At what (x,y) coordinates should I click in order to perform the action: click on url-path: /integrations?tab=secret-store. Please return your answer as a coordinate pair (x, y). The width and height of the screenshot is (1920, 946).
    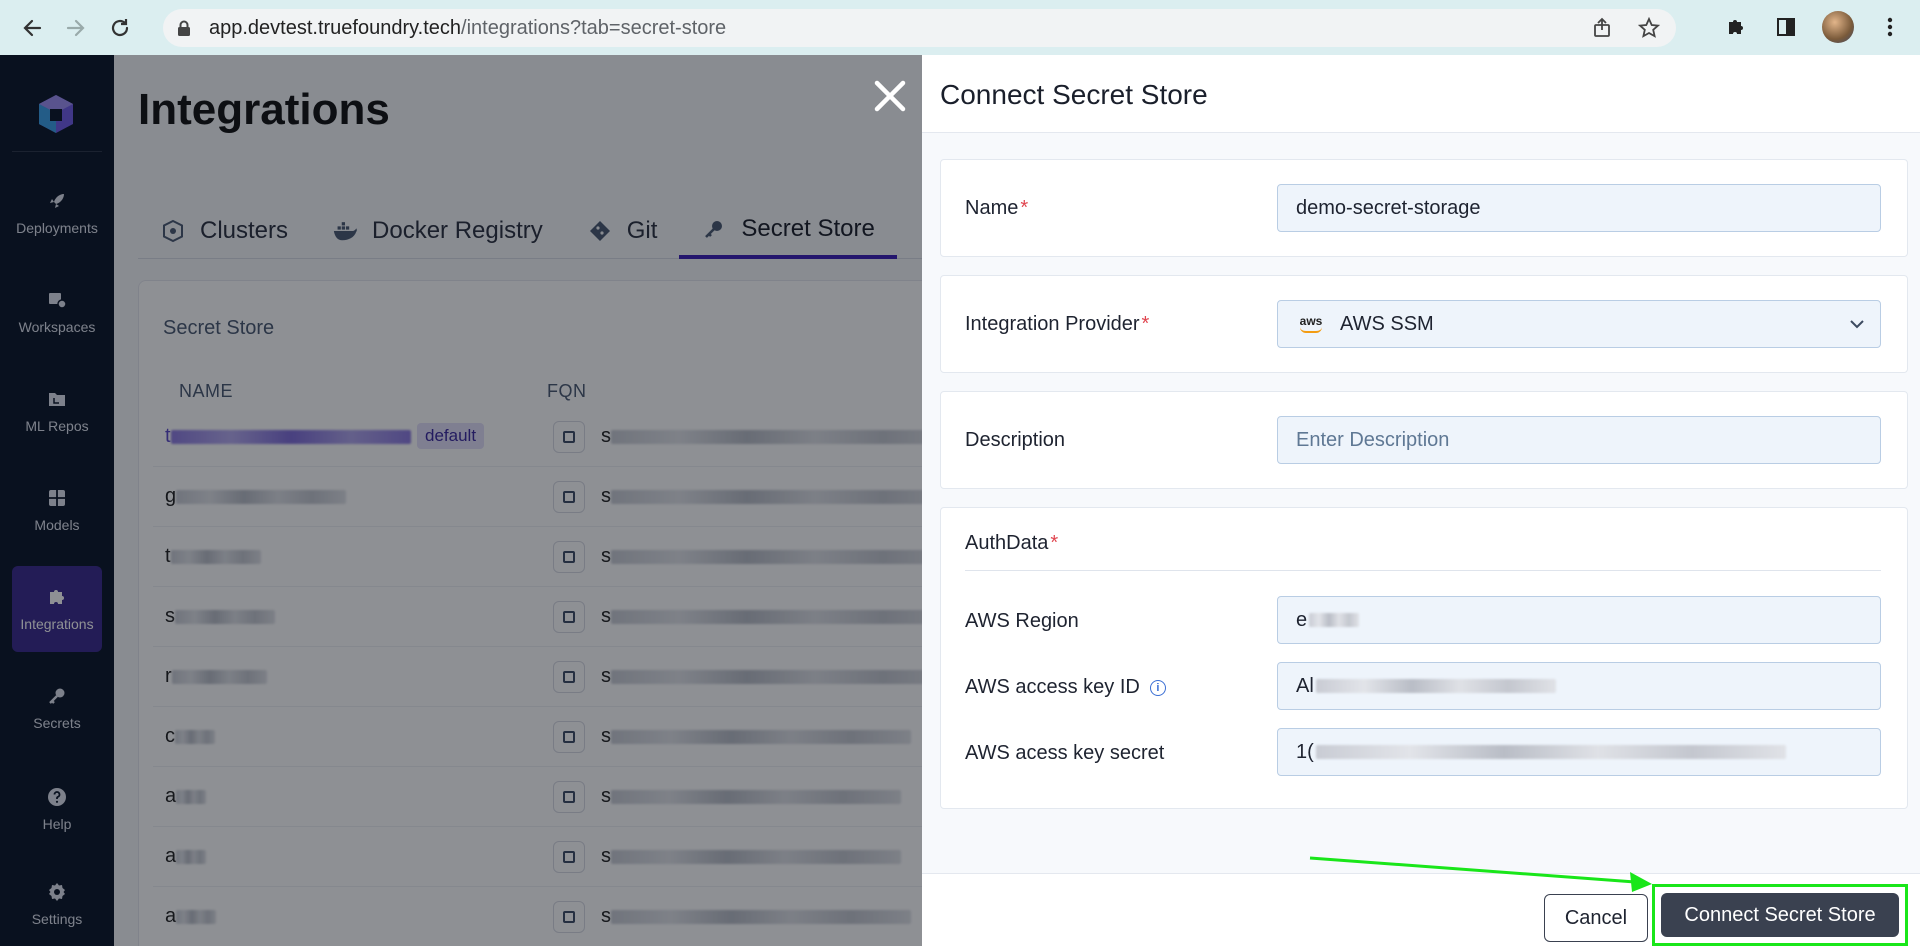
    Looking at the image, I should click on (594, 27).